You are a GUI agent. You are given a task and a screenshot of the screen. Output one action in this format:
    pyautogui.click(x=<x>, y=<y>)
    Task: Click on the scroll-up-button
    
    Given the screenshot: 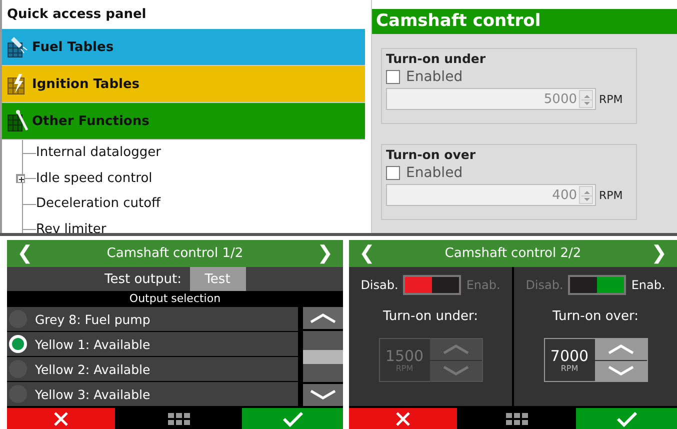 What is the action you would take?
    pyautogui.click(x=323, y=318)
    